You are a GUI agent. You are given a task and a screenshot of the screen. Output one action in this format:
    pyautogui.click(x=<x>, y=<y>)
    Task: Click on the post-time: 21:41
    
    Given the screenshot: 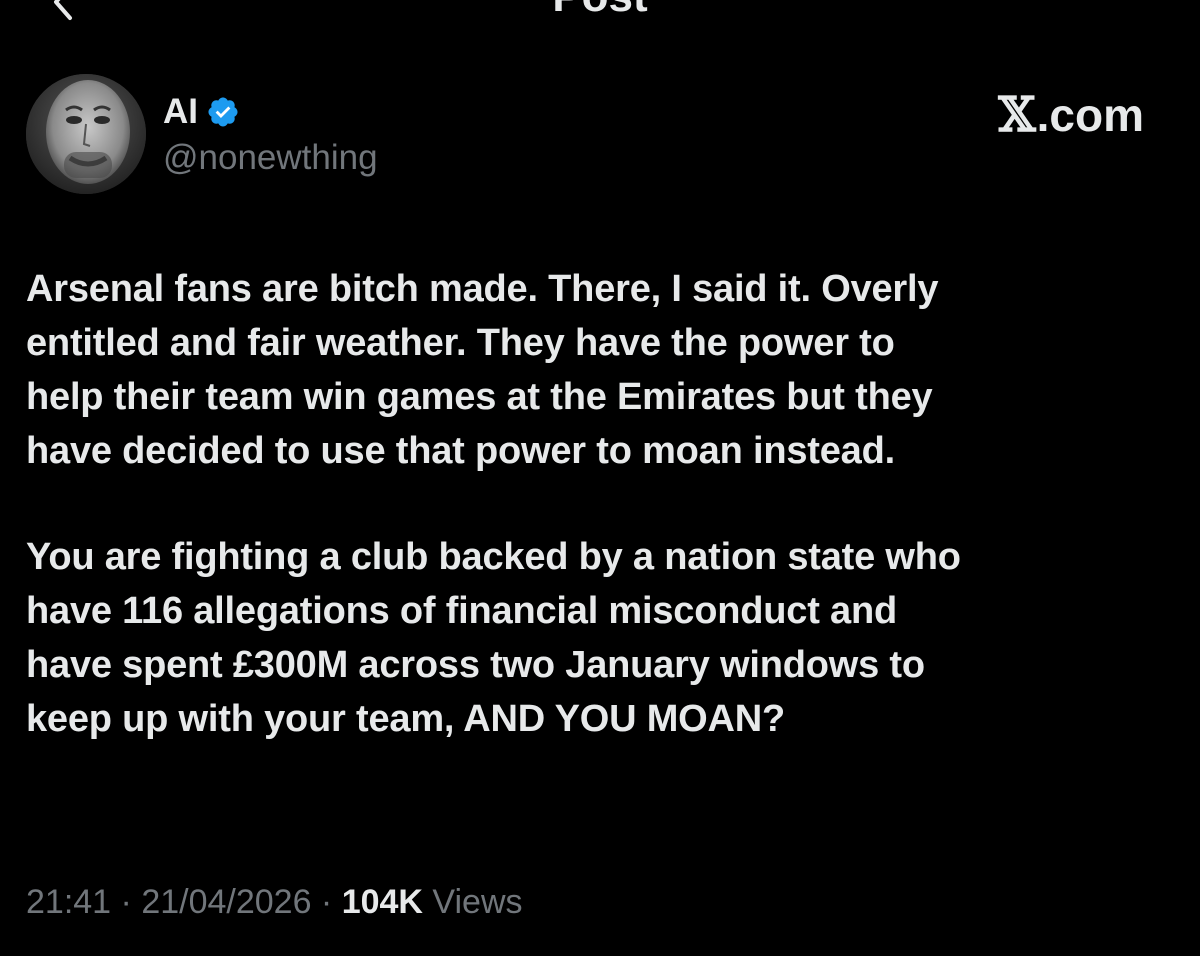 What is the action you would take?
    pyautogui.click(x=68, y=902)
    